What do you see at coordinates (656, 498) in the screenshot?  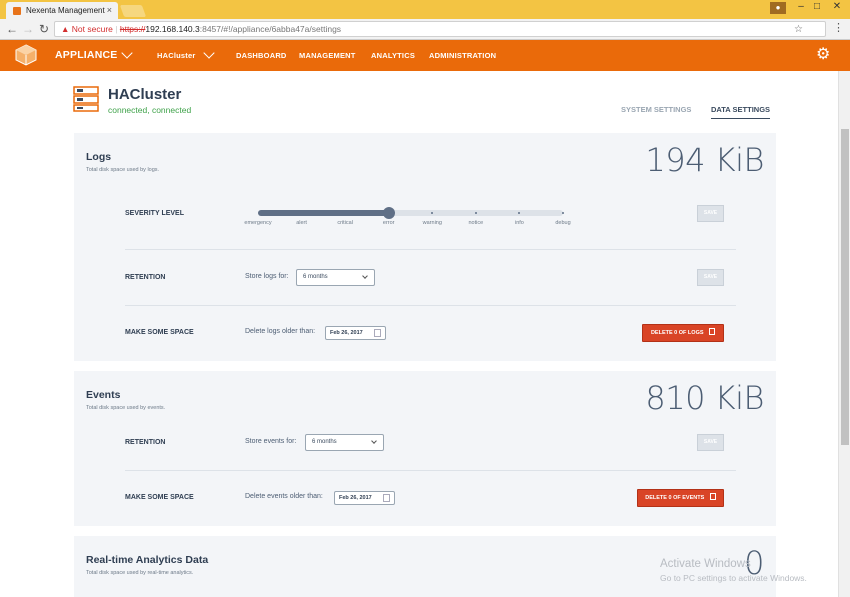 I see `delete-events-label: DELETE` at bounding box center [656, 498].